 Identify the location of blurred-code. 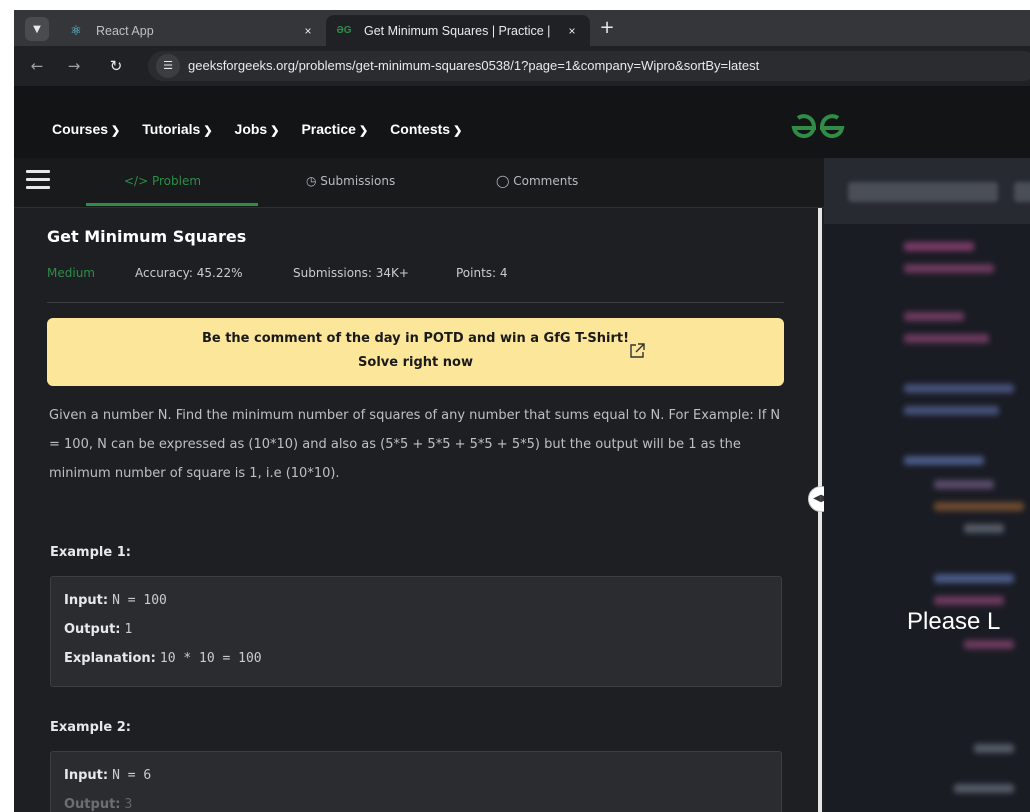
(927, 518).